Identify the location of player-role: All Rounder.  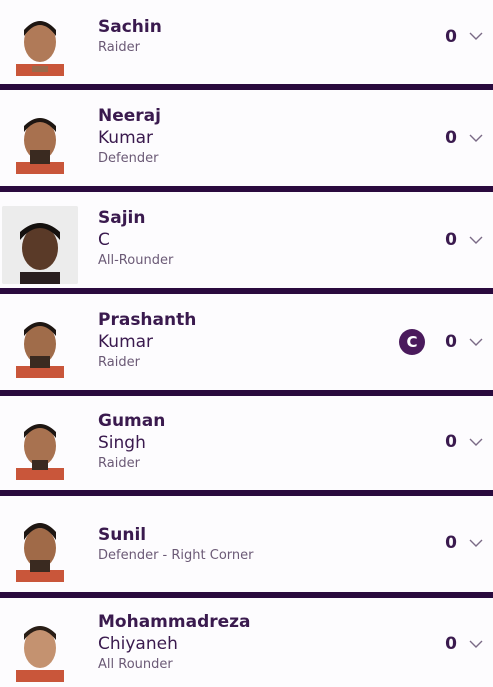
(135, 664).